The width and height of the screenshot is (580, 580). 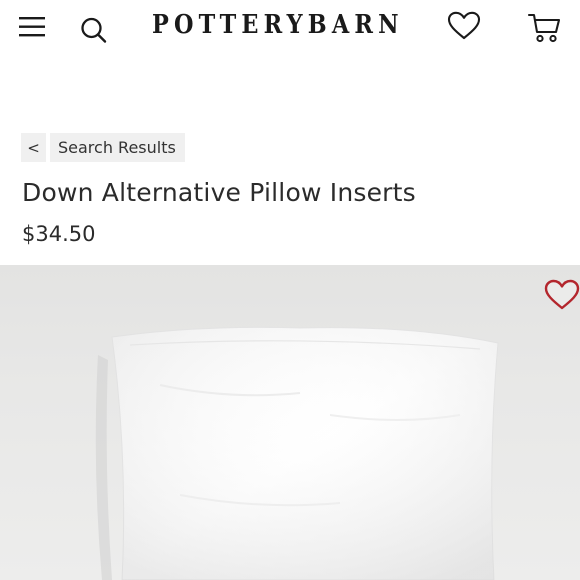 I want to click on product-price: $34.50, so click(x=59, y=234).